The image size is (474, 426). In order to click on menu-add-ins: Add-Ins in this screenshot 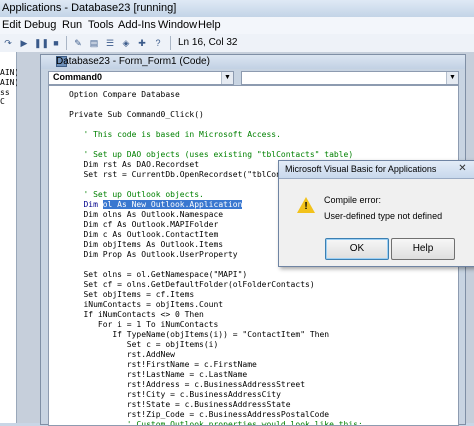, I will do `click(137, 25)`.